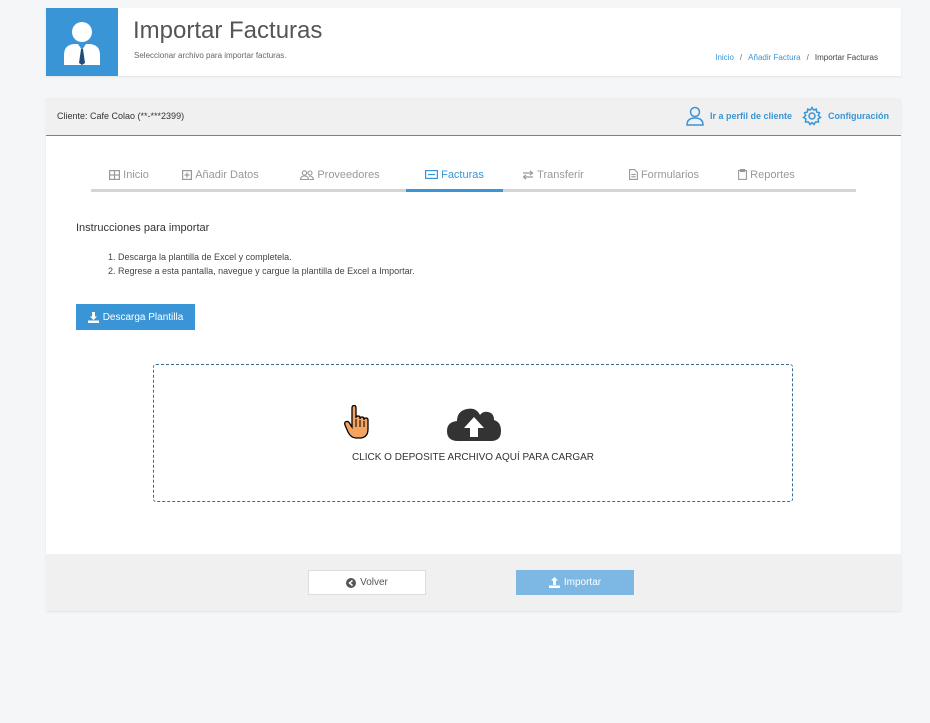 The image size is (930, 723). I want to click on tab-label: Añadir Datos, so click(227, 174).